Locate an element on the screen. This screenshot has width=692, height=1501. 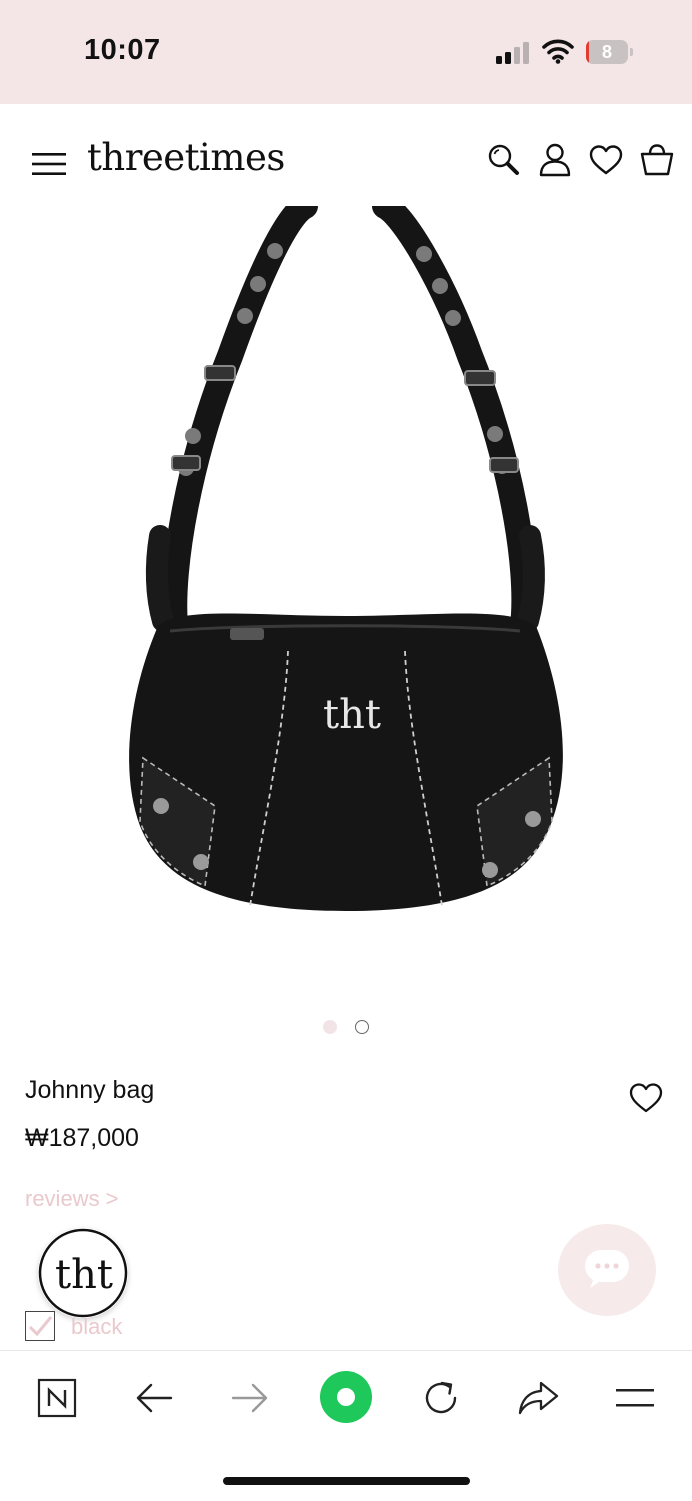
wifi-icon is located at coordinates (558, 51).